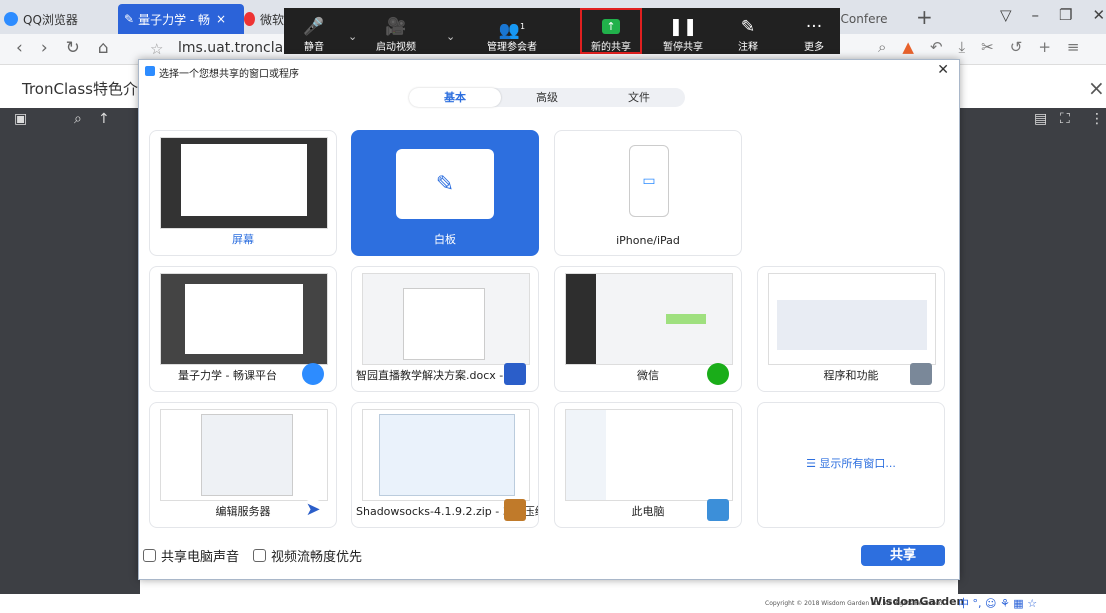  What do you see at coordinates (396, 34) in the screenshot?
I see `start-video-button: 🎥 启动视频` at bounding box center [396, 34].